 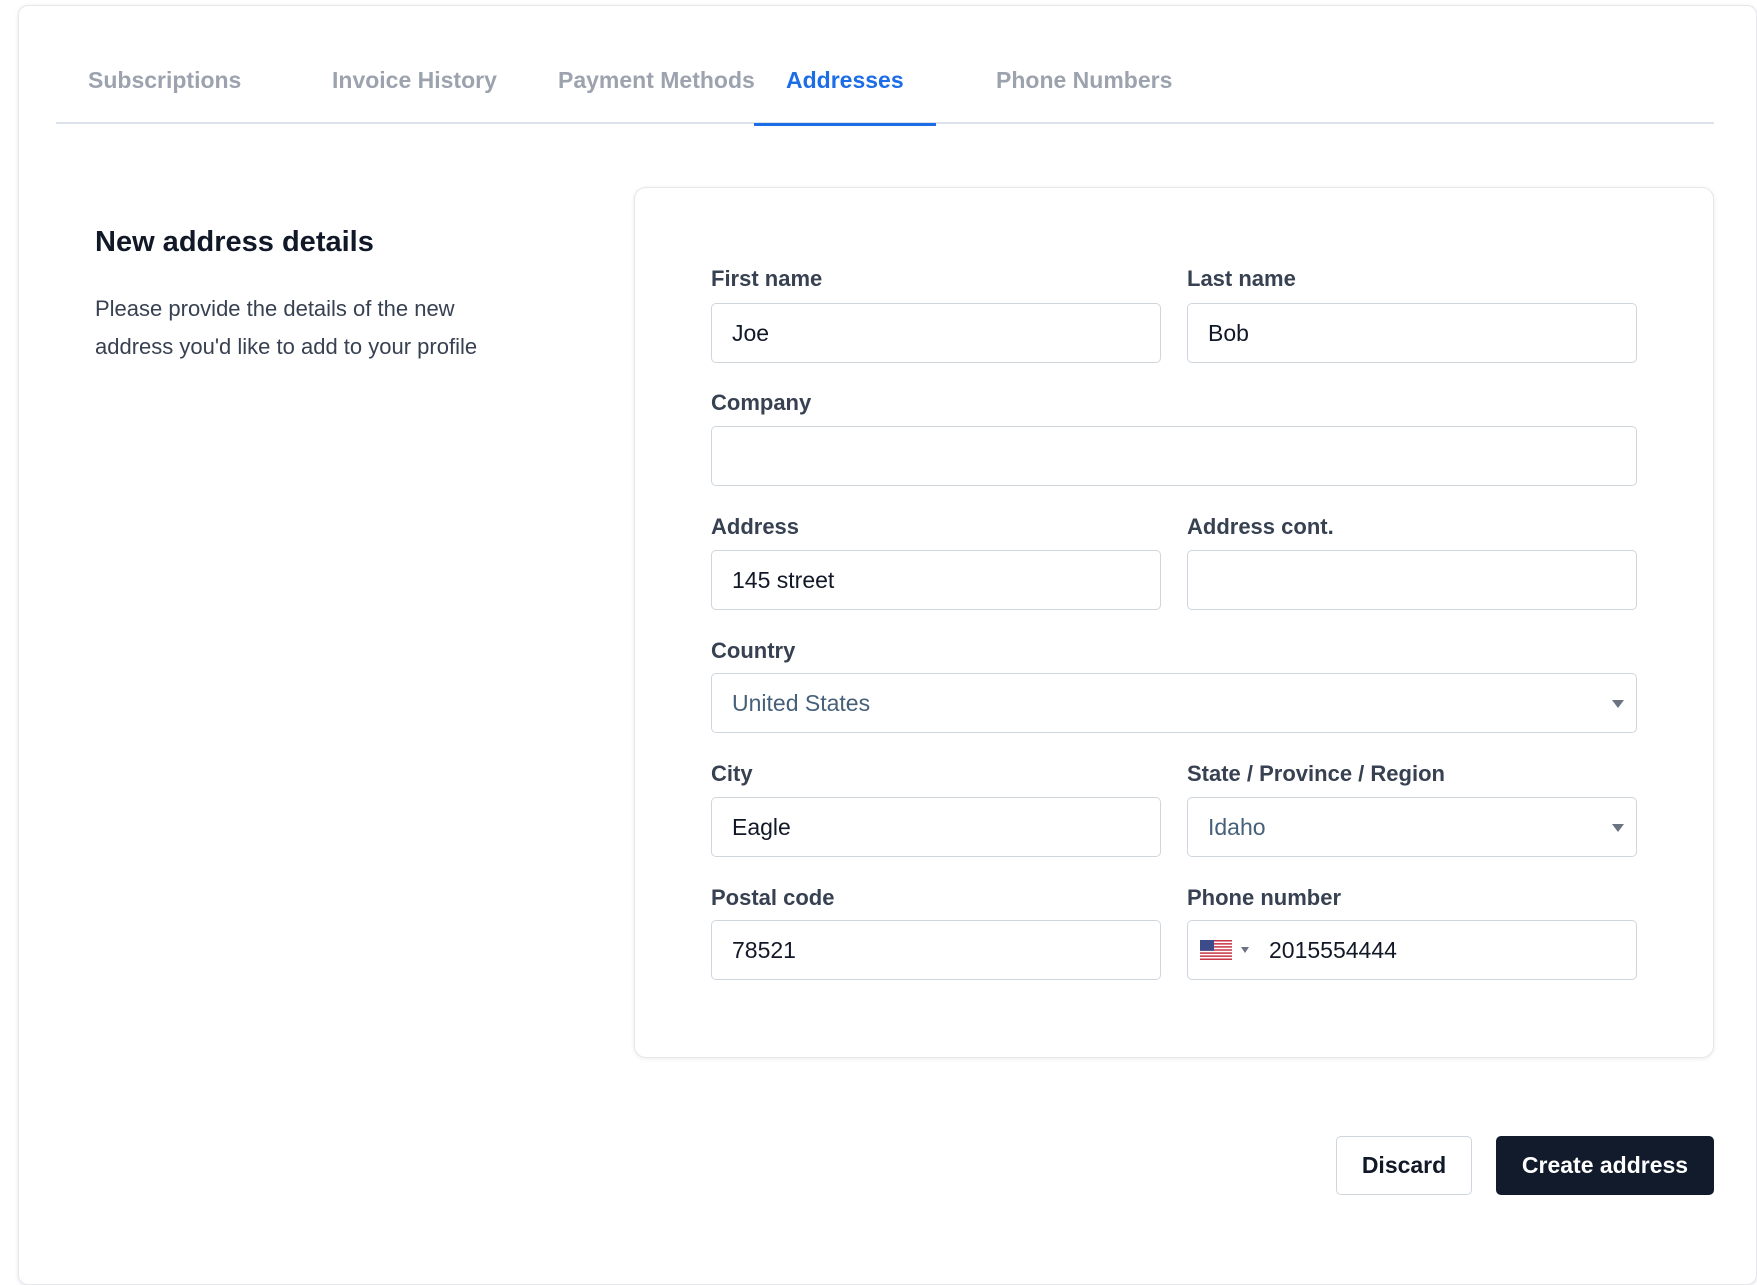 What do you see at coordinates (1404, 1165) in the screenshot?
I see `discard-button: Discard` at bounding box center [1404, 1165].